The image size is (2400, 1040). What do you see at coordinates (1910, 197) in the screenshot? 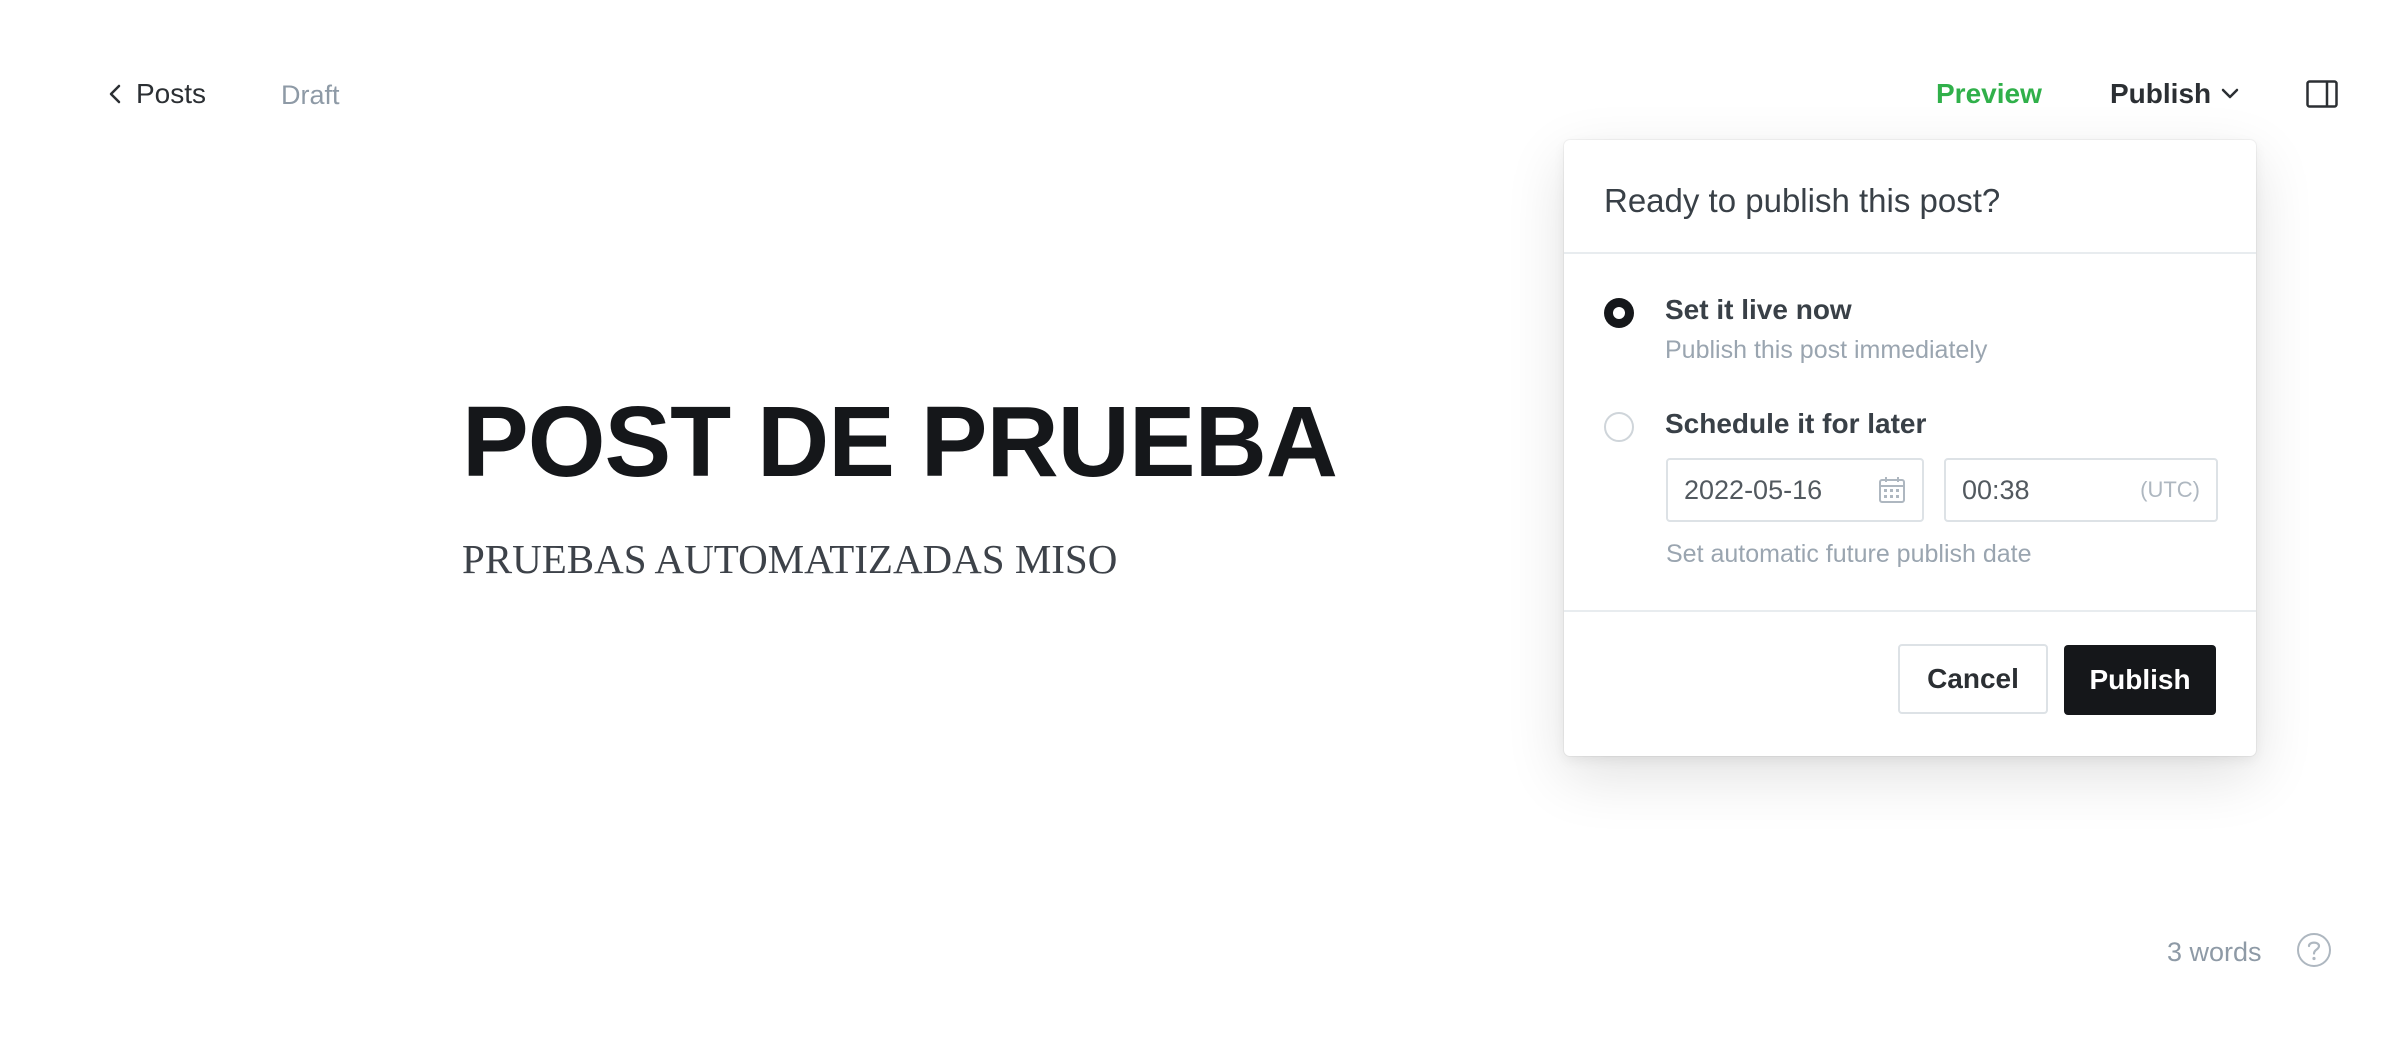
I see `popover-heading: Ready to publish this post?` at bounding box center [1910, 197].